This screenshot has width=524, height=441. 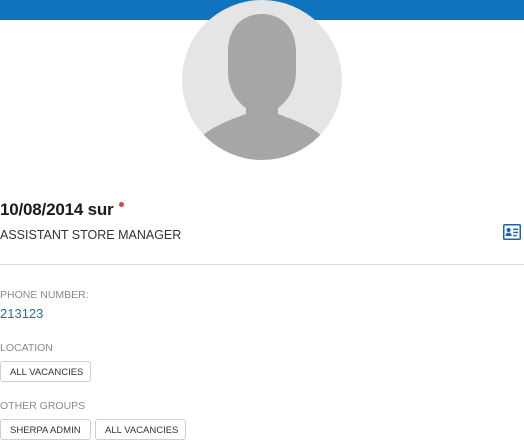 I want to click on location-label: LOCATION, so click(x=26, y=348).